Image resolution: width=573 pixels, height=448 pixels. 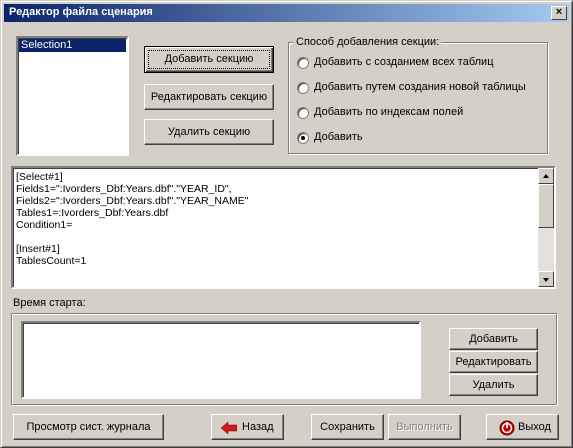 I want to click on close-icon: ×, so click(x=559, y=12).